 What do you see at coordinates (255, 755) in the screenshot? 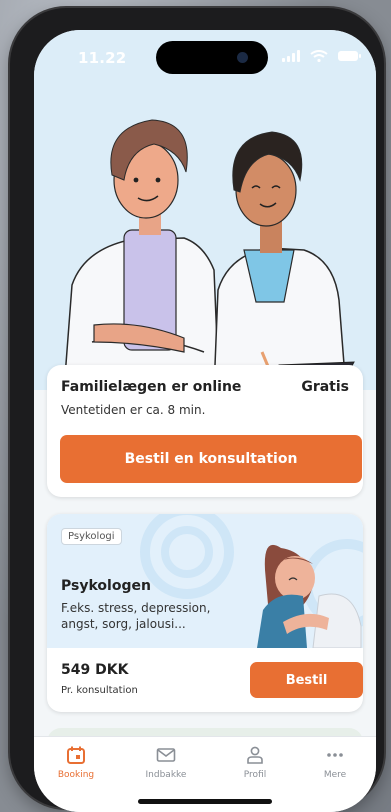
I see `person-icon` at bounding box center [255, 755].